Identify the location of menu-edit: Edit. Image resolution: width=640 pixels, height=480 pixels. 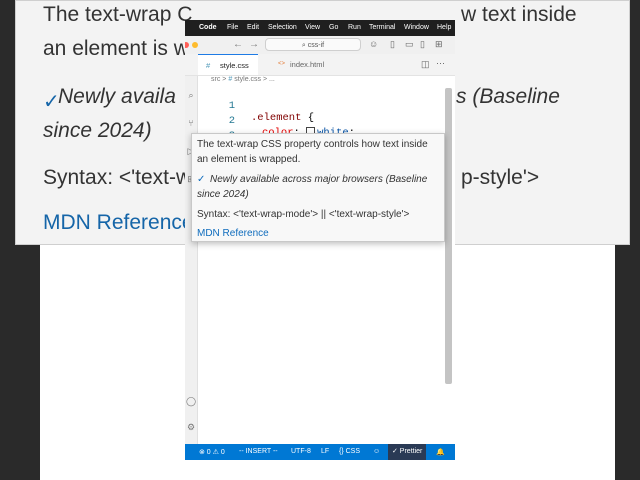
(253, 27).